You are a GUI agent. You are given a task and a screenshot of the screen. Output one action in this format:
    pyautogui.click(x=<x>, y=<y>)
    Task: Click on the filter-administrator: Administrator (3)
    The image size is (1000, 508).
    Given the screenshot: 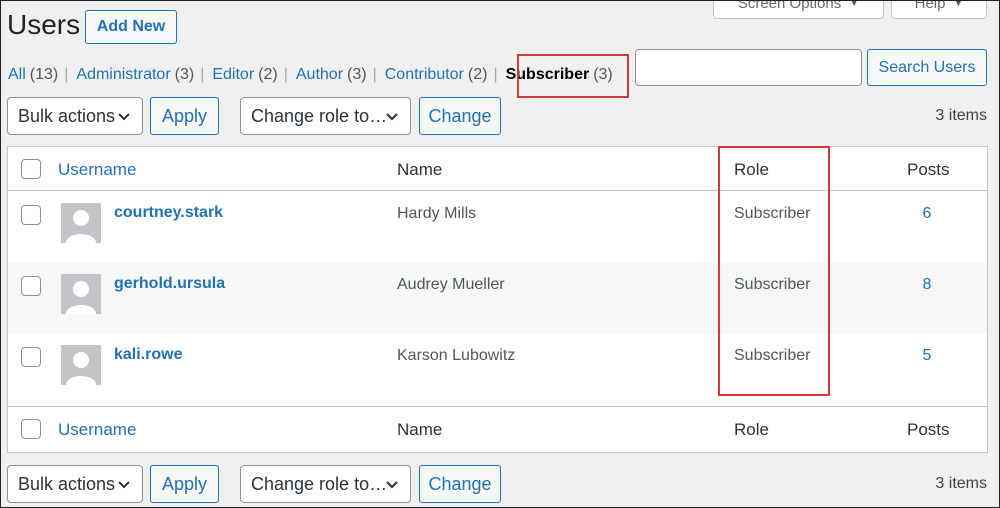 What is the action you would take?
    pyautogui.click(x=135, y=75)
    